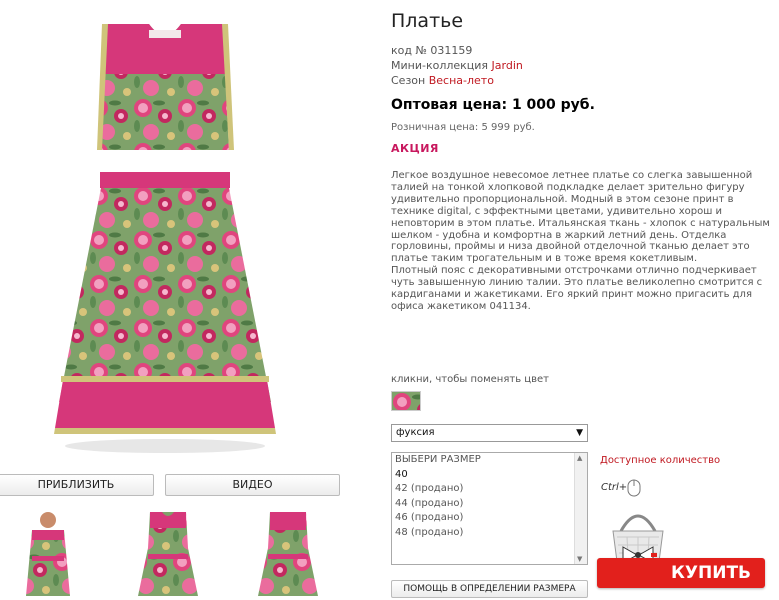 This screenshot has width=779, height=600. What do you see at coordinates (168, 552) in the screenshot?
I see `thumbnail-front-view` at bounding box center [168, 552].